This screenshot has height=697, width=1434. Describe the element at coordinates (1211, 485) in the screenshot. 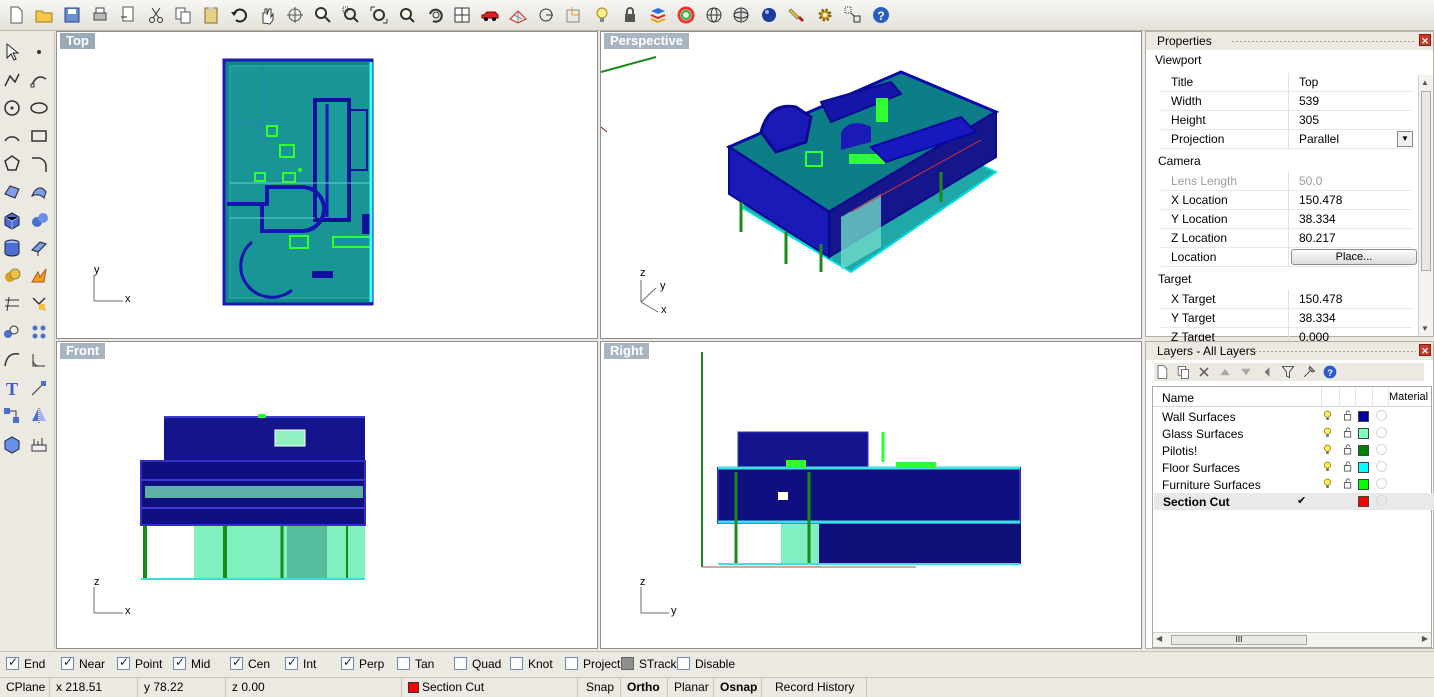

I see `layer-name: Furniture Surfaces` at that location.